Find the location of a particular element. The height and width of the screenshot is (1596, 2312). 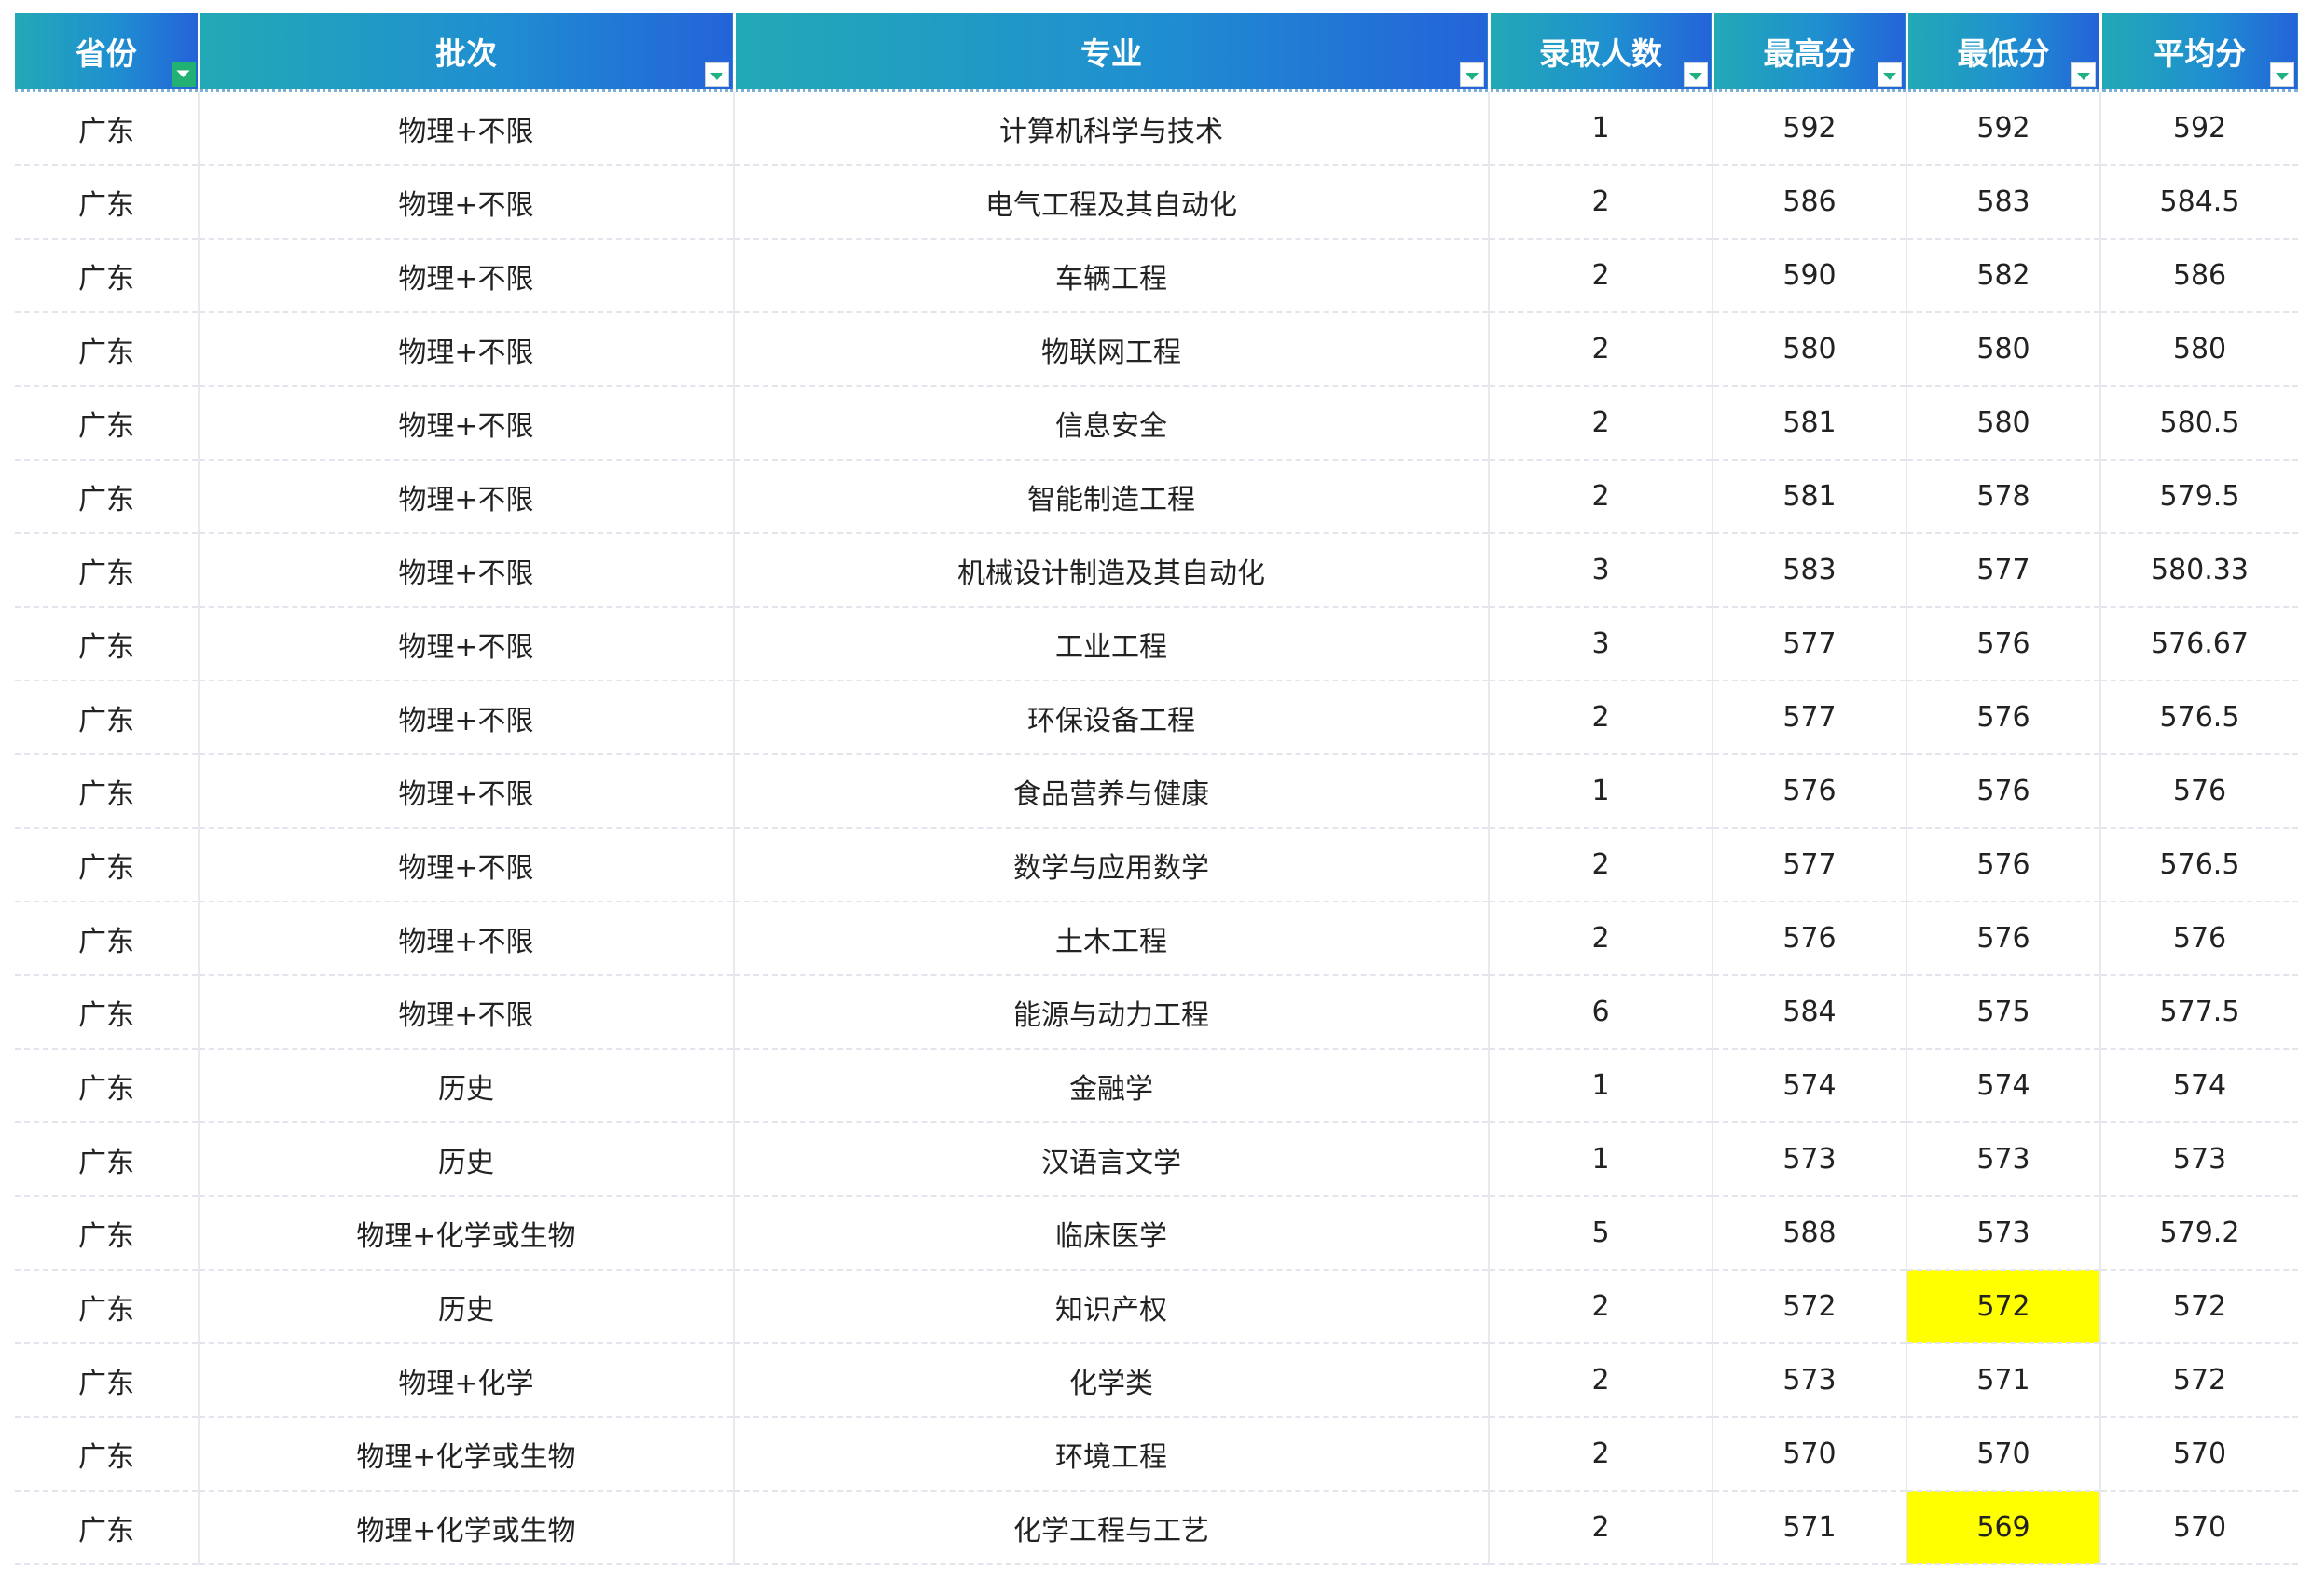

cell-max: 574 is located at coordinates (1810, 1086).